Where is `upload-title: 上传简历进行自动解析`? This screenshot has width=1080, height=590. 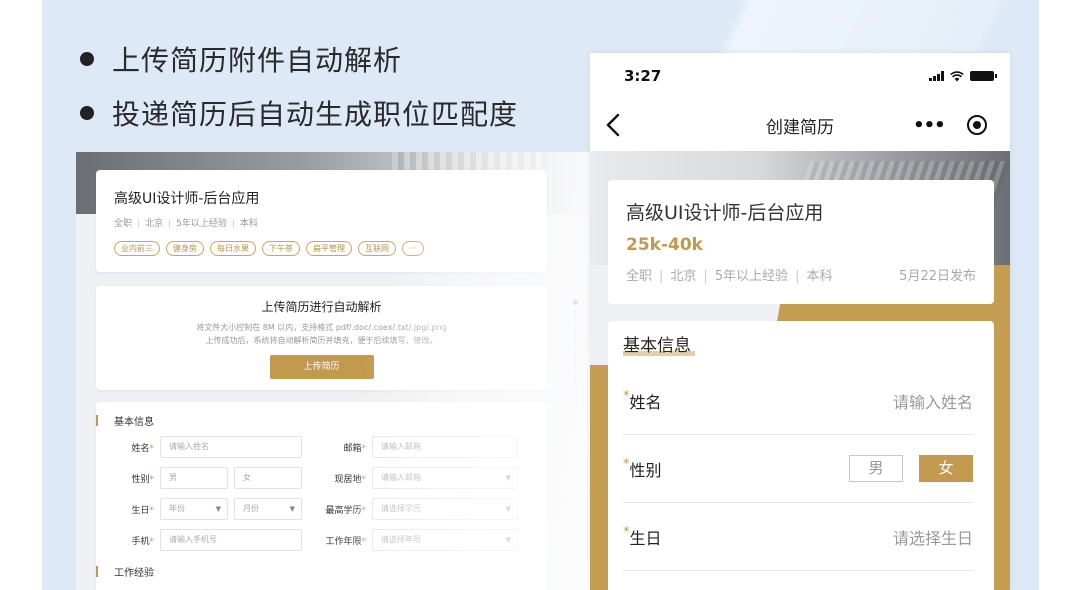 upload-title: 上传简历进行自动解析 is located at coordinates (321, 307).